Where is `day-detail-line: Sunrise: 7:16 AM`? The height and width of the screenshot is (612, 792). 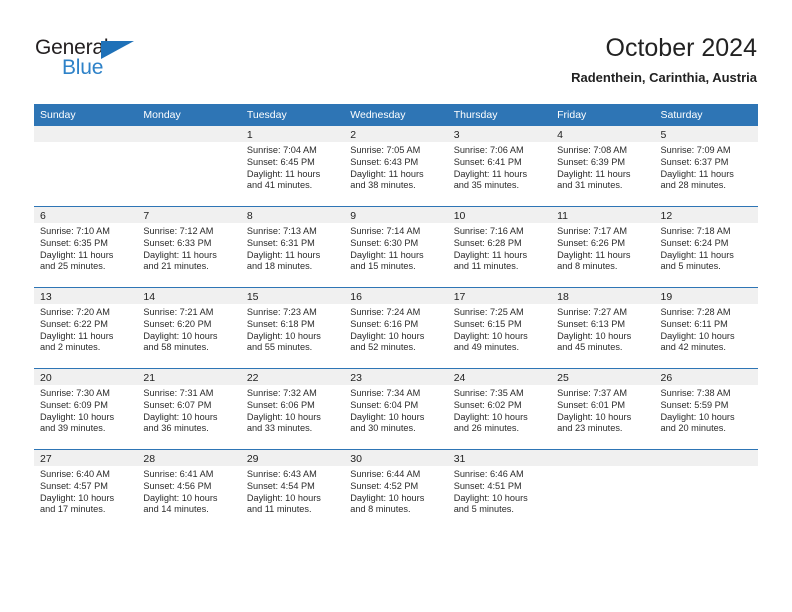 day-detail-line: Sunrise: 7:16 AM is located at coordinates (488, 231).